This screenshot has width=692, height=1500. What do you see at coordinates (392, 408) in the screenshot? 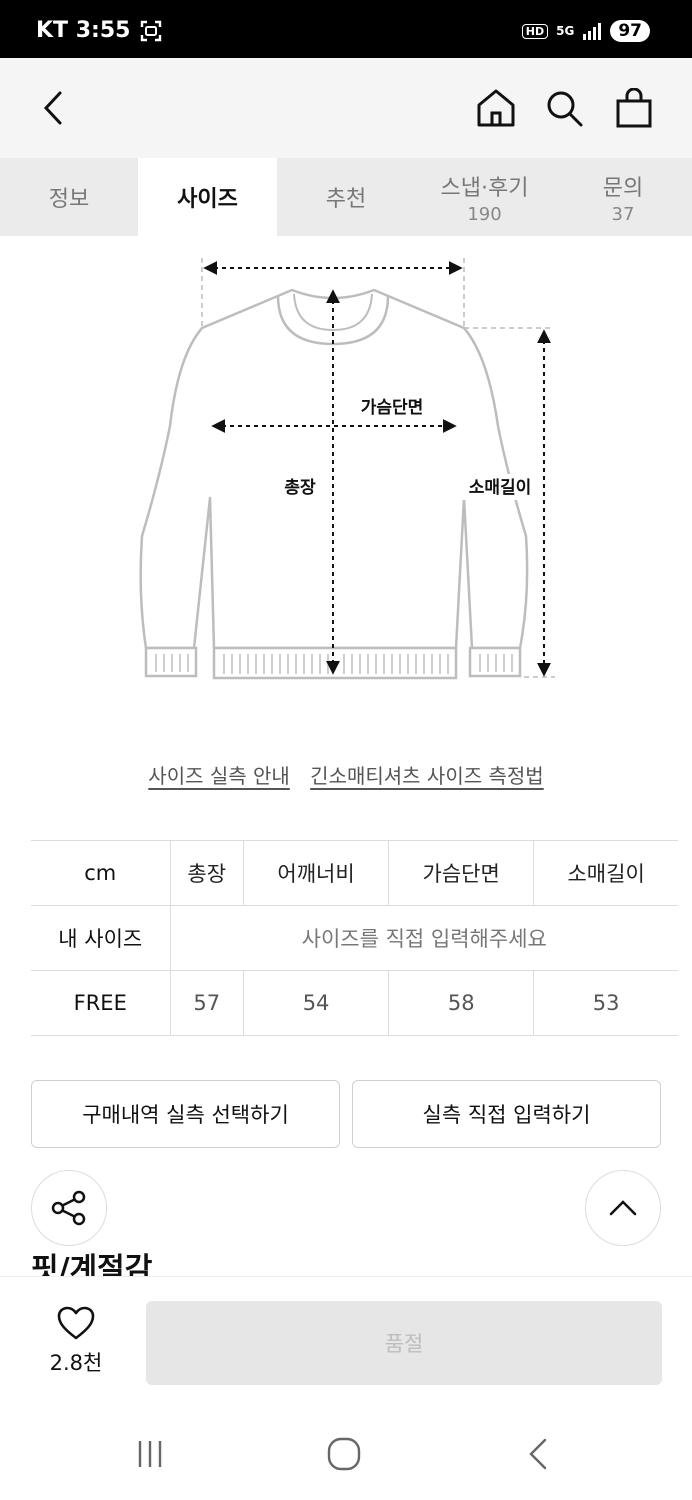
I see `chest-label: 가슴단면` at bounding box center [392, 408].